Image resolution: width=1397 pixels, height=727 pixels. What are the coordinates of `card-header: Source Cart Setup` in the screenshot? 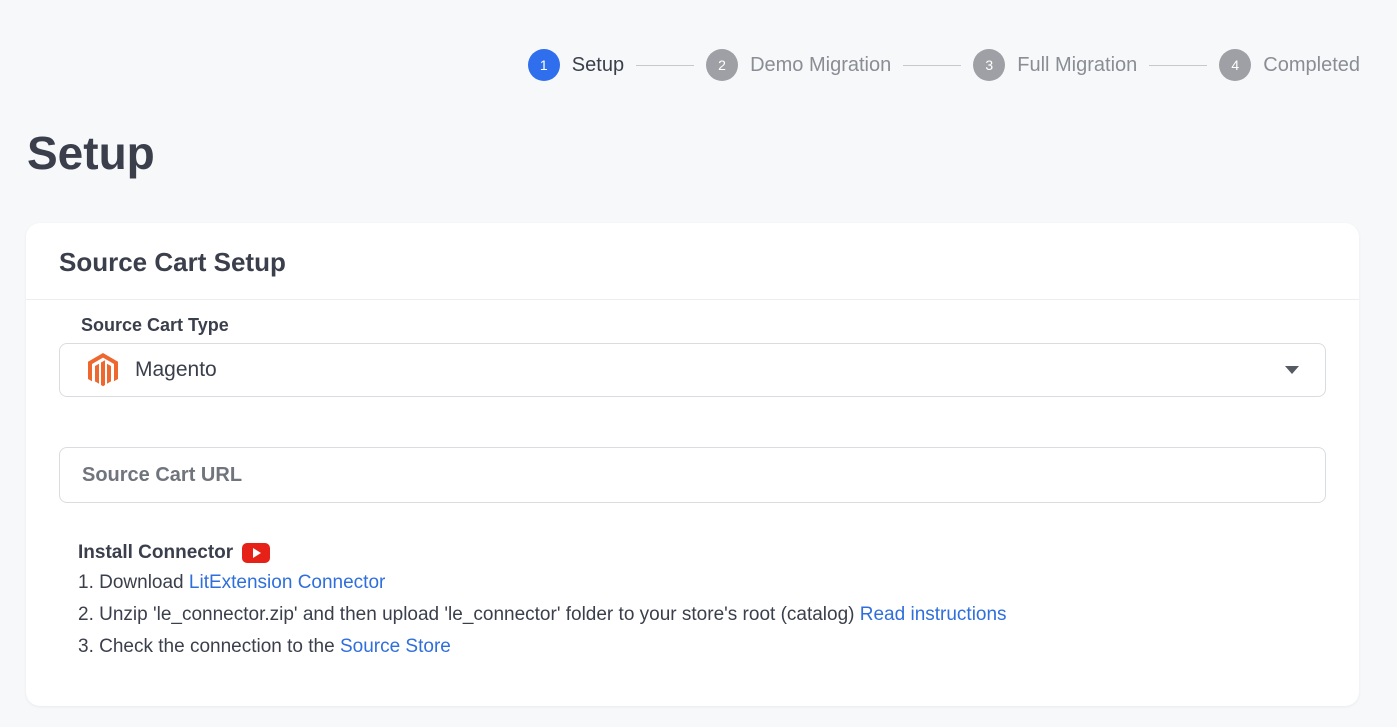 It's located at (692, 261).